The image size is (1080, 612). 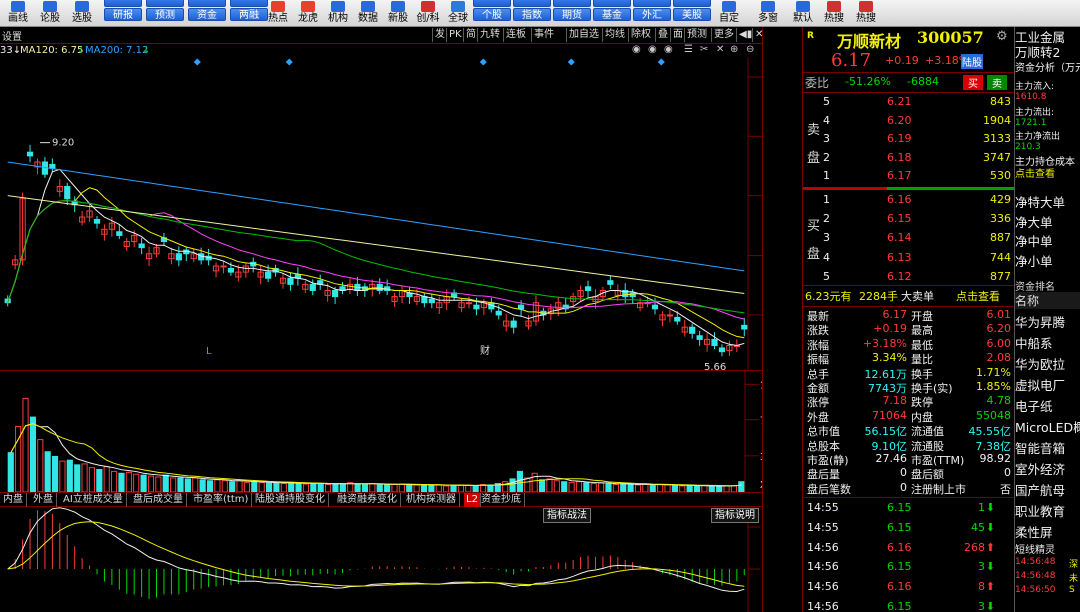 I want to click on indicator-tab: 盘后成交量, so click(x=158, y=500).